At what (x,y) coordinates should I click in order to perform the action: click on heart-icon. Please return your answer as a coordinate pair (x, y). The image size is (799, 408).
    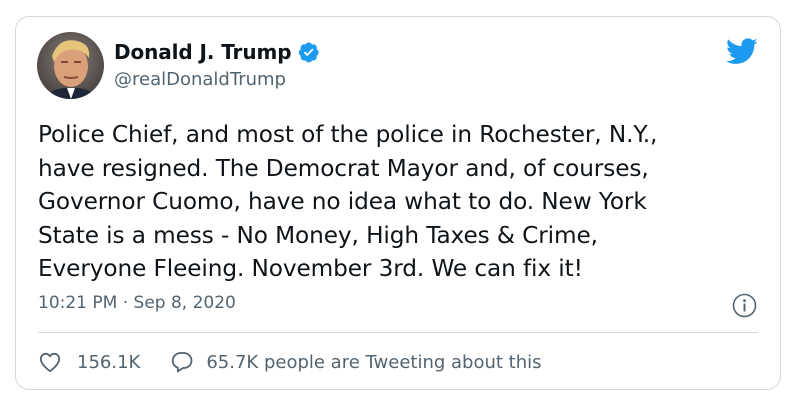
    Looking at the image, I should click on (50, 362).